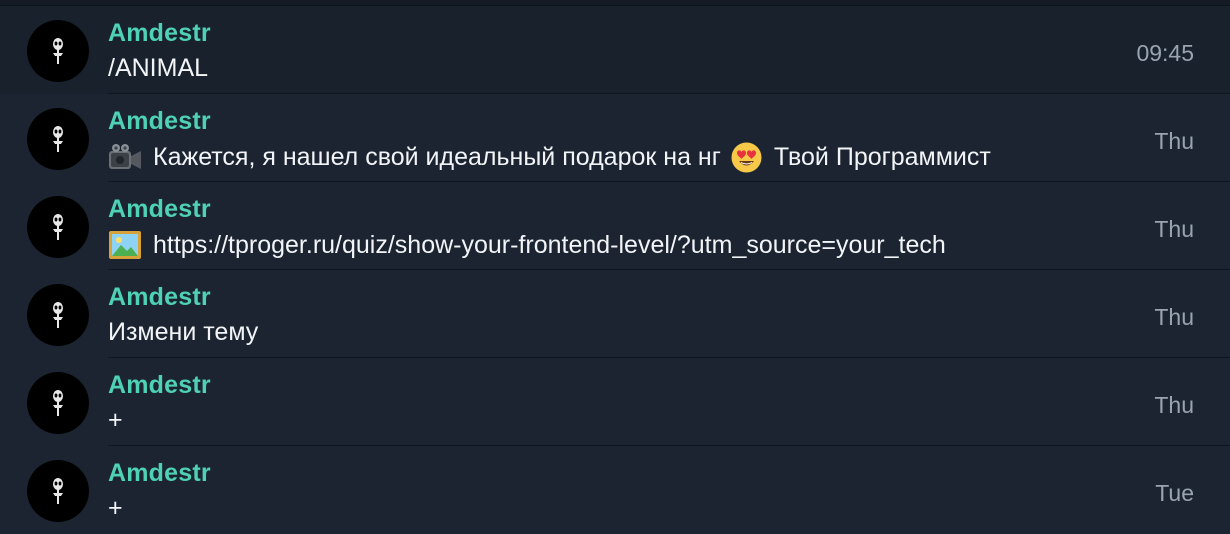  Describe the element at coordinates (746, 157) in the screenshot. I see `heart-eyes-emoji-icon` at that location.